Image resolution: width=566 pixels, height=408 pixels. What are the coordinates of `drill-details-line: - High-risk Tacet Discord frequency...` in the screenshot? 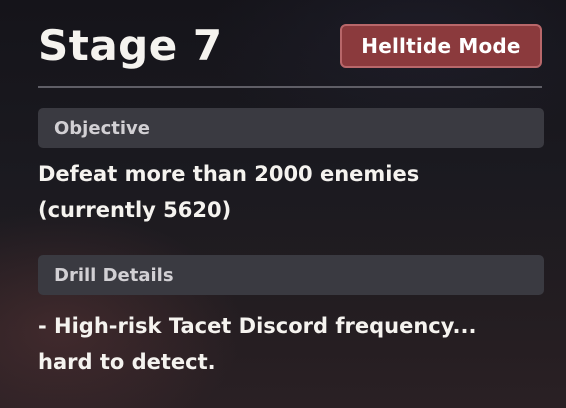 It's located at (257, 326).